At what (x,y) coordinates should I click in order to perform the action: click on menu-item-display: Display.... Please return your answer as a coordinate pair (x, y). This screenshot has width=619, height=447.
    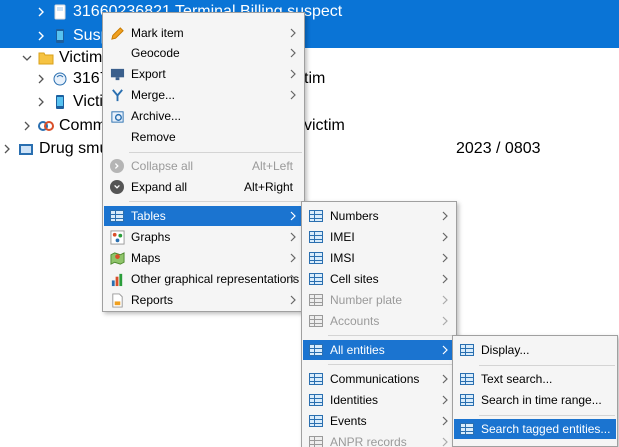
    Looking at the image, I should click on (535, 350).